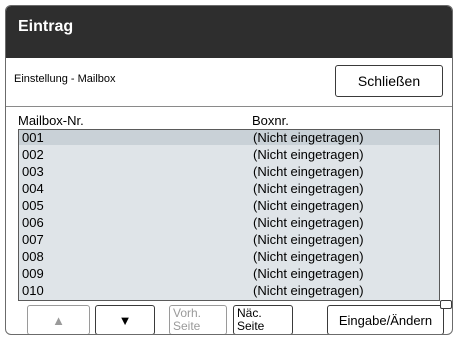  What do you see at coordinates (385, 319) in the screenshot?
I see `enter-change-button: Eingabe/Ändern` at bounding box center [385, 319].